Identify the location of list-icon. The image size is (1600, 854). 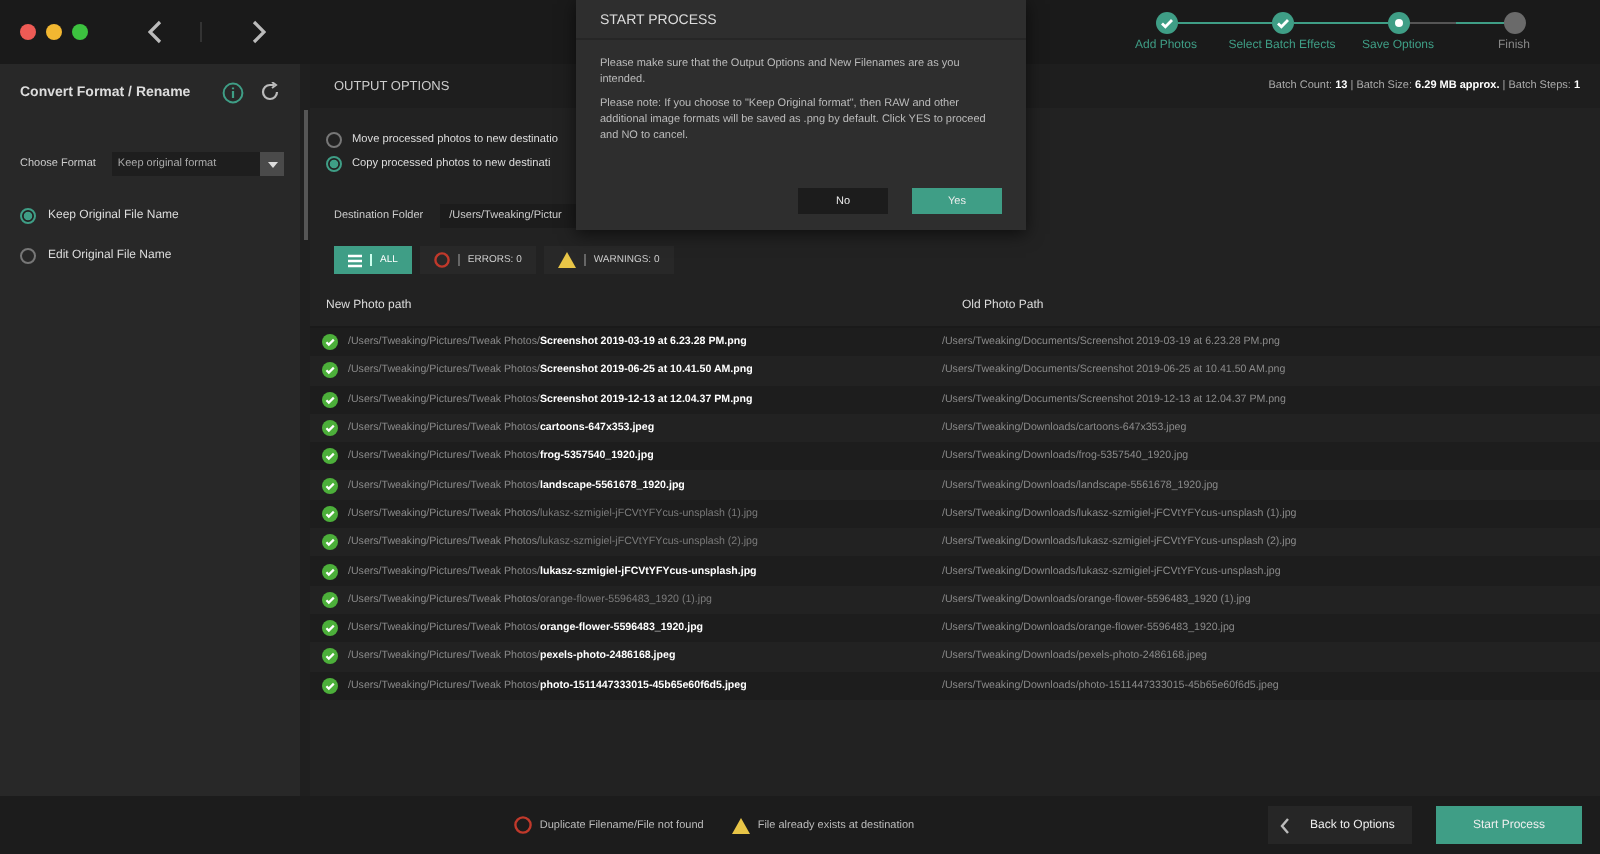
(355, 260).